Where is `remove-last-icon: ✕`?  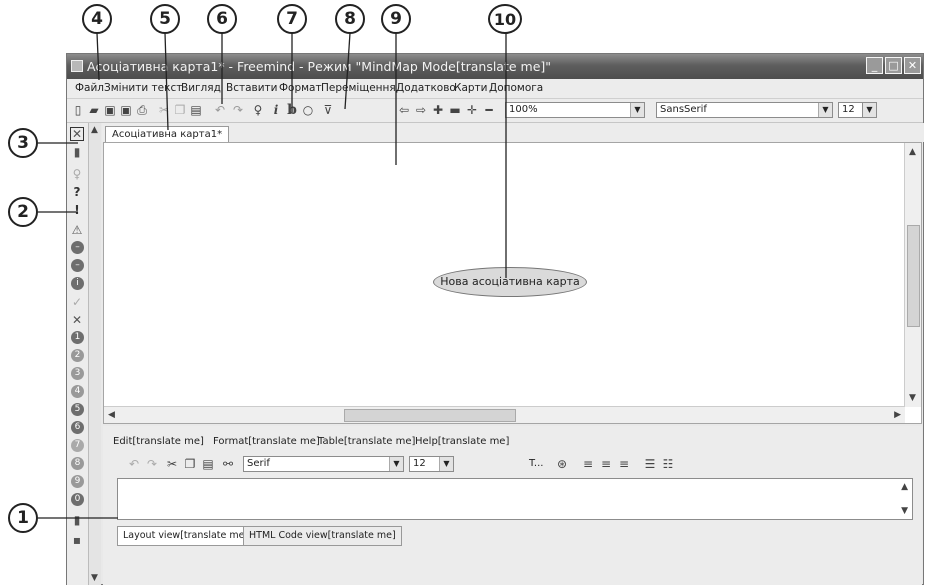
remove-last-icon: ✕ is located at coordinates (77, 134).